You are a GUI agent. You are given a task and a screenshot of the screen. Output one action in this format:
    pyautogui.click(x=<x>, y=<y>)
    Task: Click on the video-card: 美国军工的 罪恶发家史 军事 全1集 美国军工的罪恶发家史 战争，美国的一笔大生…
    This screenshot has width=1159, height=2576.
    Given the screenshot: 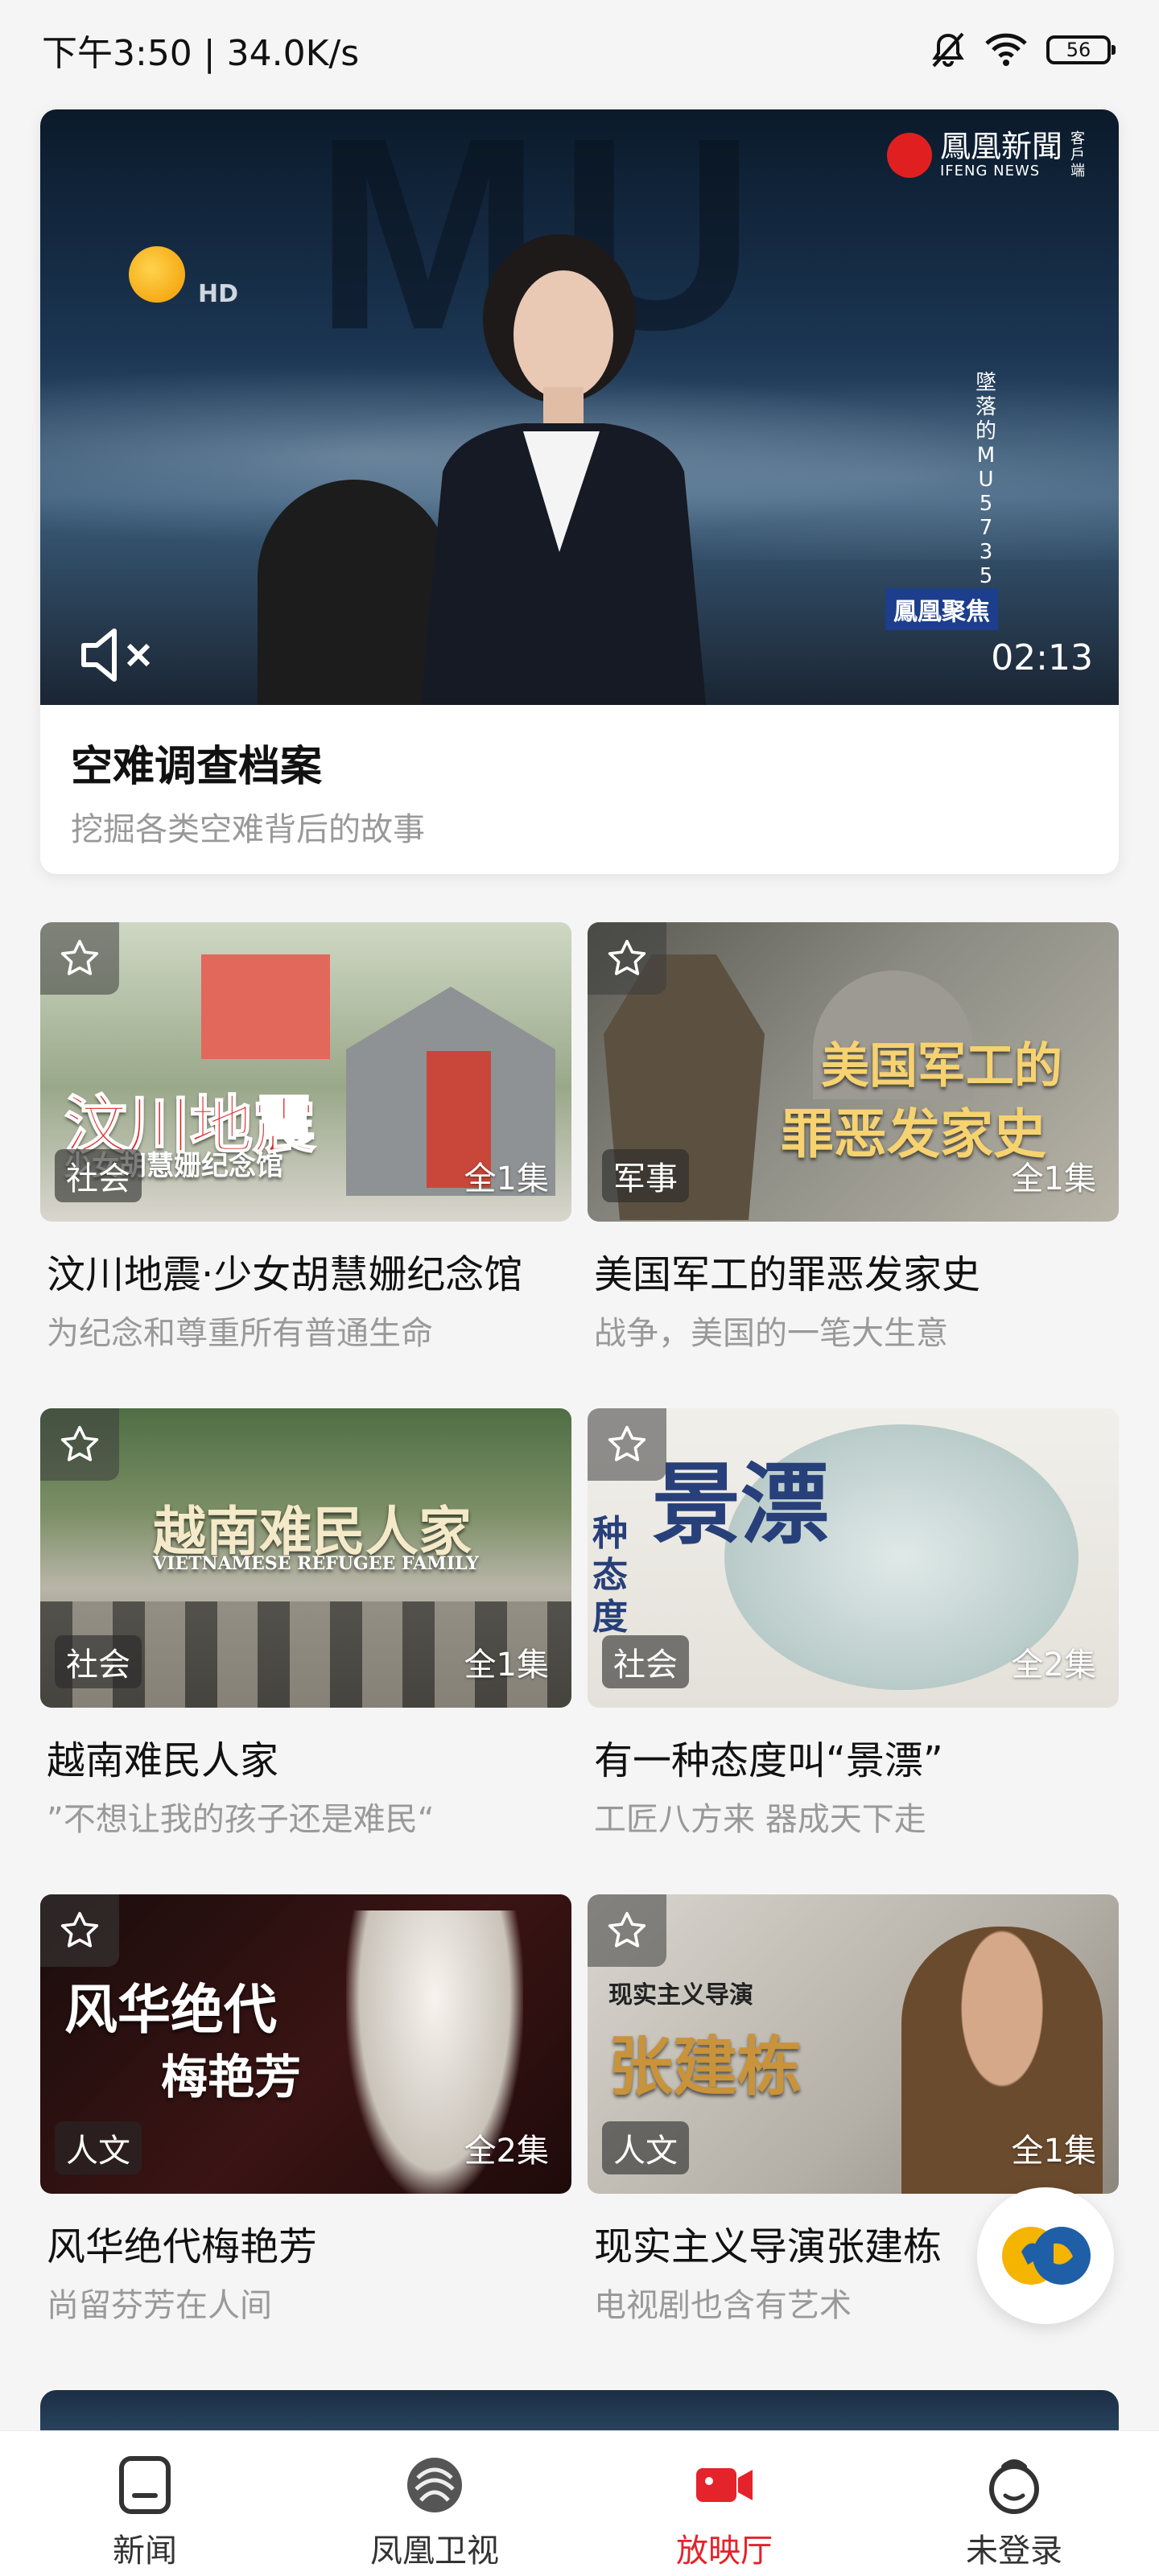 What is the action you would take?
    pyautogui.click(x=853, y=1147)
    